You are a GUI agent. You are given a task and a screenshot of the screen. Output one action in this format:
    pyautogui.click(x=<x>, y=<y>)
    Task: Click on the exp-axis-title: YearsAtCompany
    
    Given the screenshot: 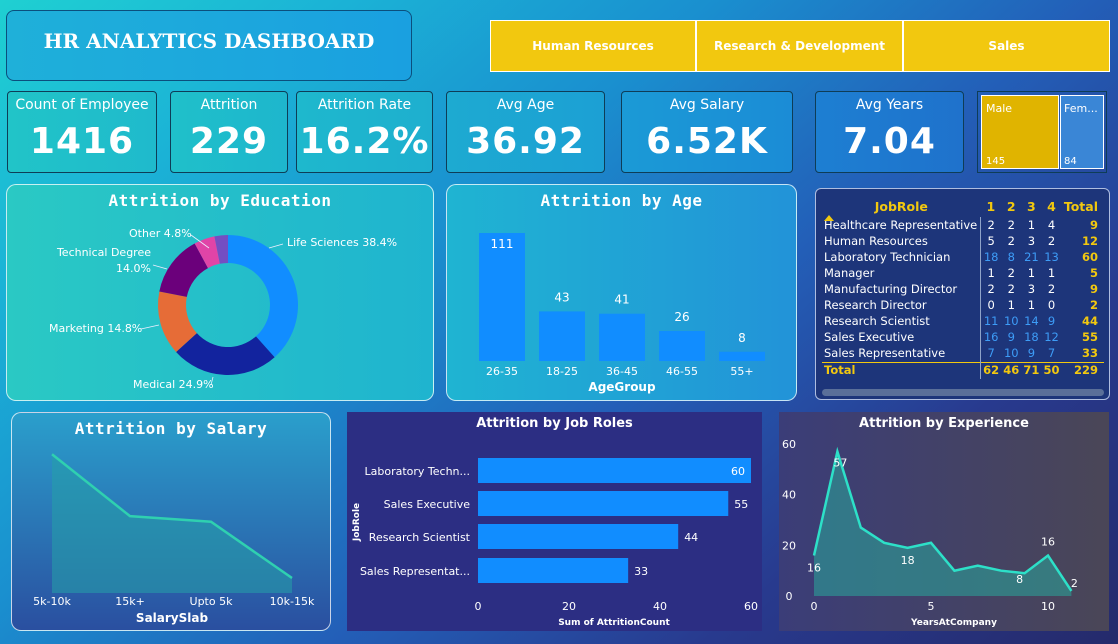 What is the action you would take?
    pyautogui.click(x=953, y=623)
    